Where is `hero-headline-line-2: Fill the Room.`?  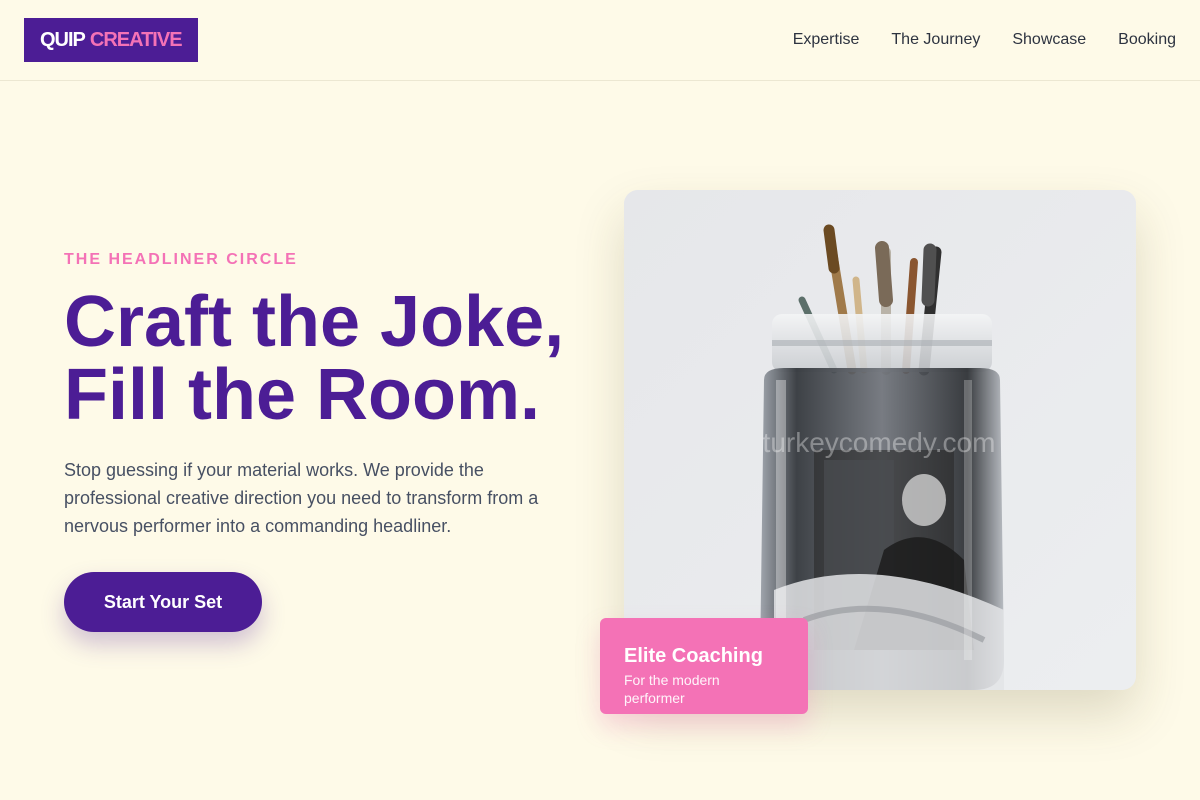
hero-headline-line-2: Fill the Room. is located at coordinates (302, 395).